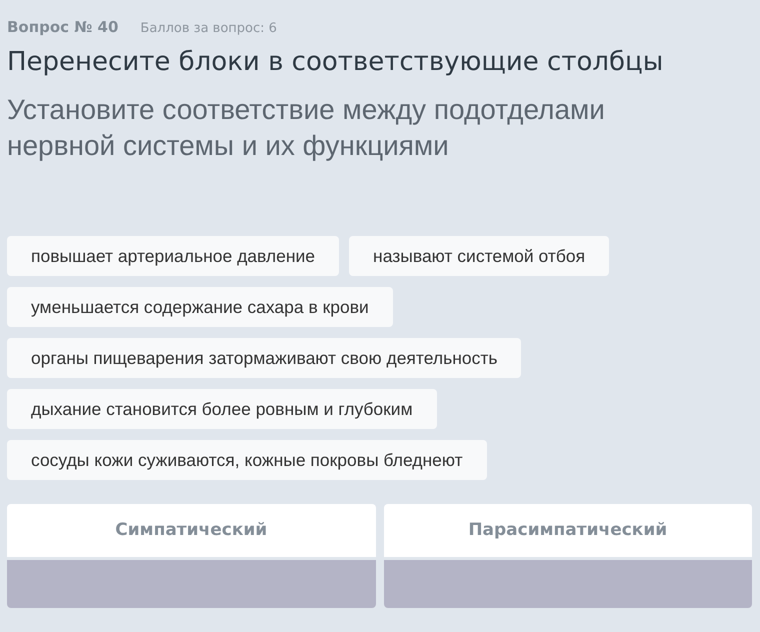  I want to click on column-header: Симпатический, so click(191, 532).